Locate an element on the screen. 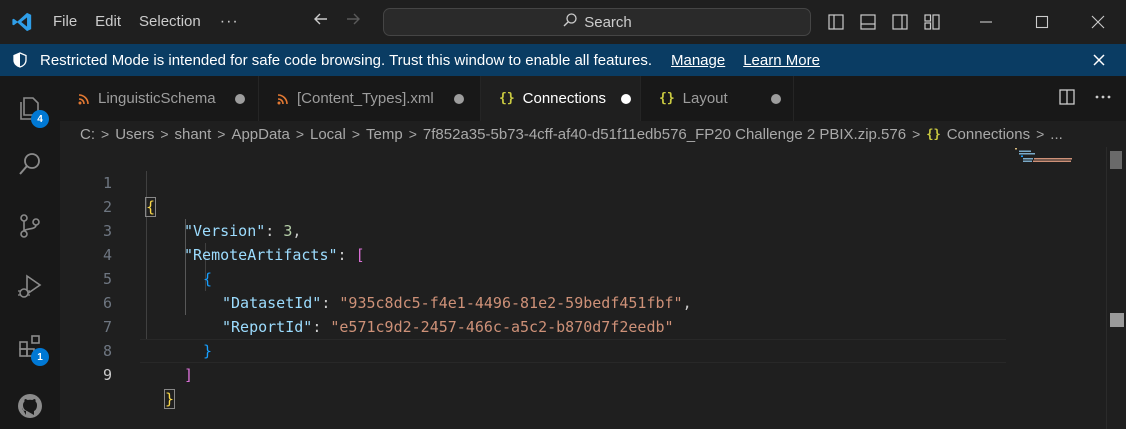 The width and height of the screenshot is (1126, 429). breadcrumb-item: shant is located at coordinates (193, 134).